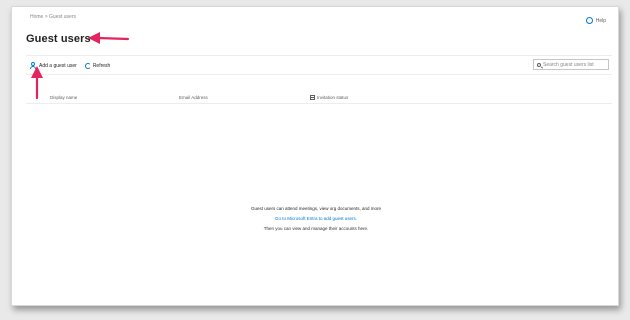 The width and height of the screenshot is (630, 320). Describe the element at coordinates (58, 39) in the screenshot. I see `page-title: Guest users` at that location.